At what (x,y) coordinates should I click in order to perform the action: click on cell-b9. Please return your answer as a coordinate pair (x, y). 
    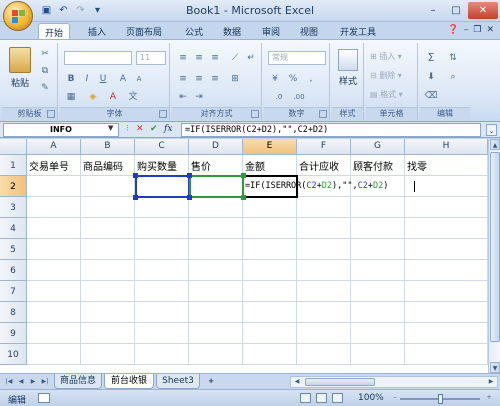
    Looking at the image, I should click on (108, 333).